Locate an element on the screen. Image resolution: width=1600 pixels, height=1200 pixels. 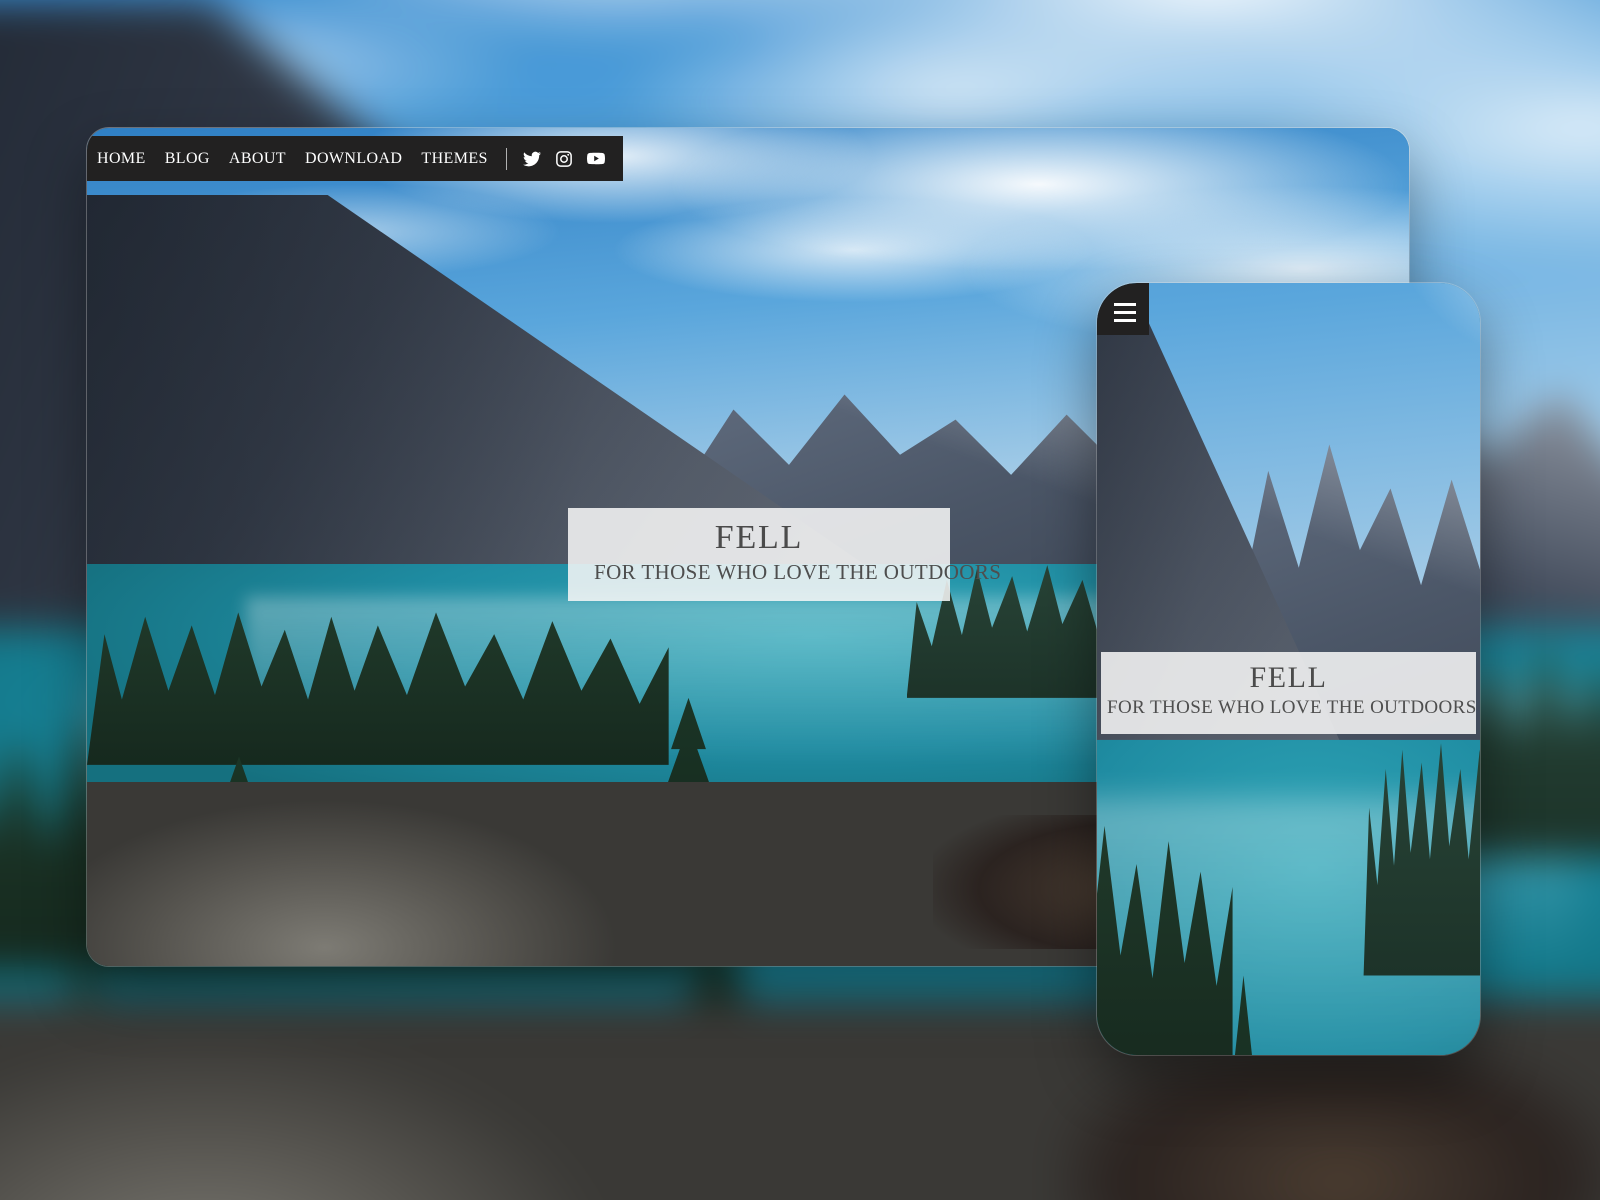
nav-links-group: HOME BLOG ABOUT DOWNLOAD THEMES is located at coordinates (292, 159).